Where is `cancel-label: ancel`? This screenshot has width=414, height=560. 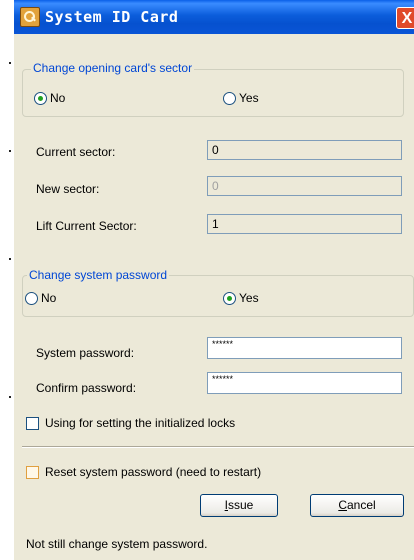
cancel-label: ancel is located at coordinates (361, 505).